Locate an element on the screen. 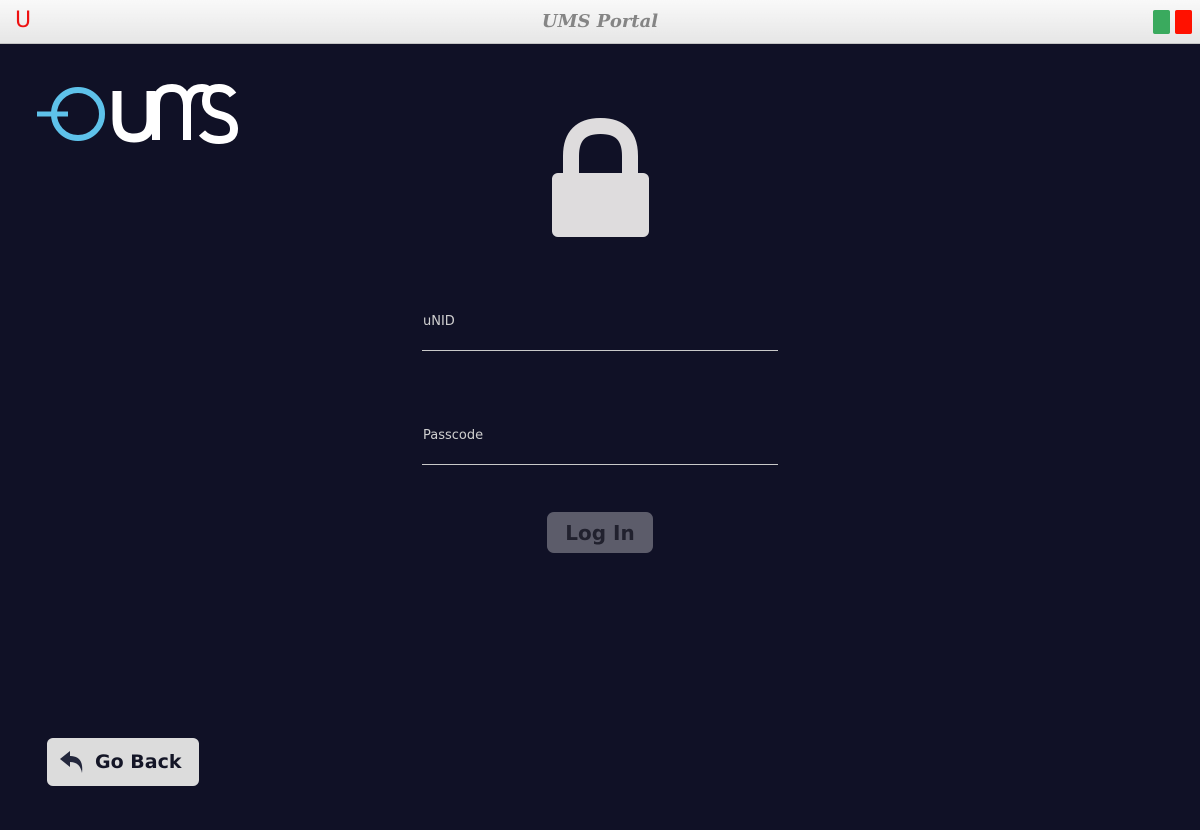 The image size is (1200, 830). go-back-button: Go Back is located at coordinates (123, 762).